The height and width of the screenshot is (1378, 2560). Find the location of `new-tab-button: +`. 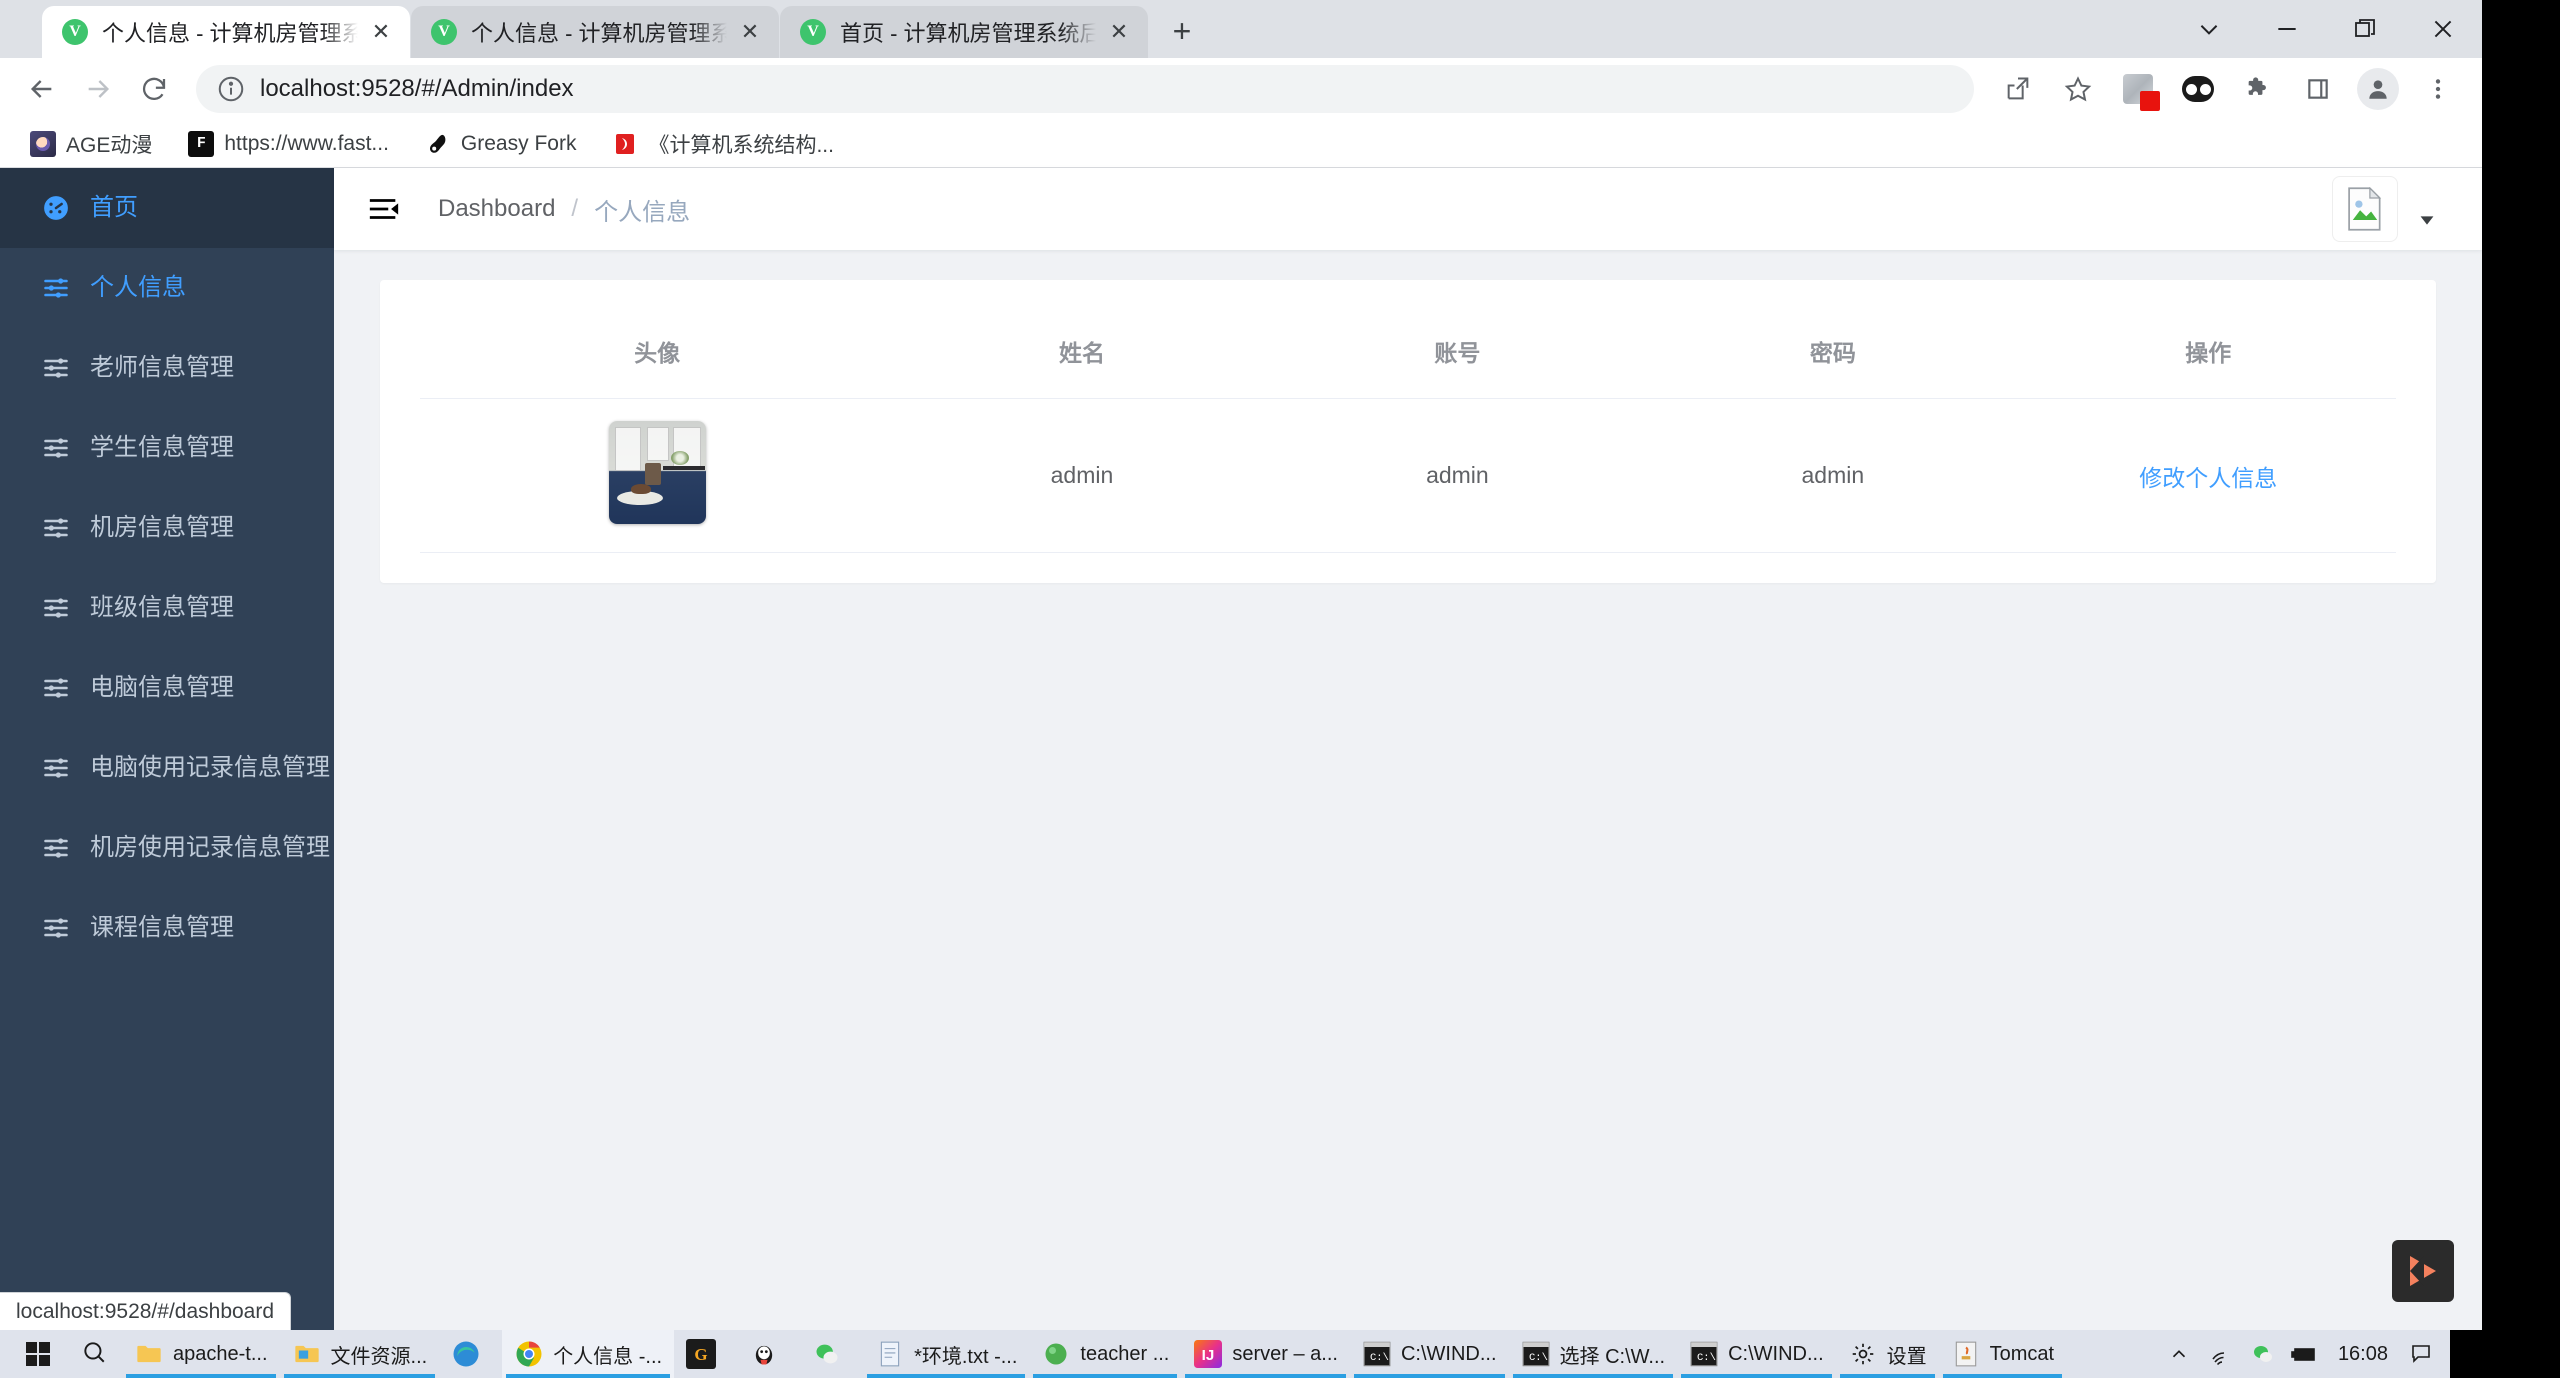

new-tab-button: + is located at coordinates (1182, 31).